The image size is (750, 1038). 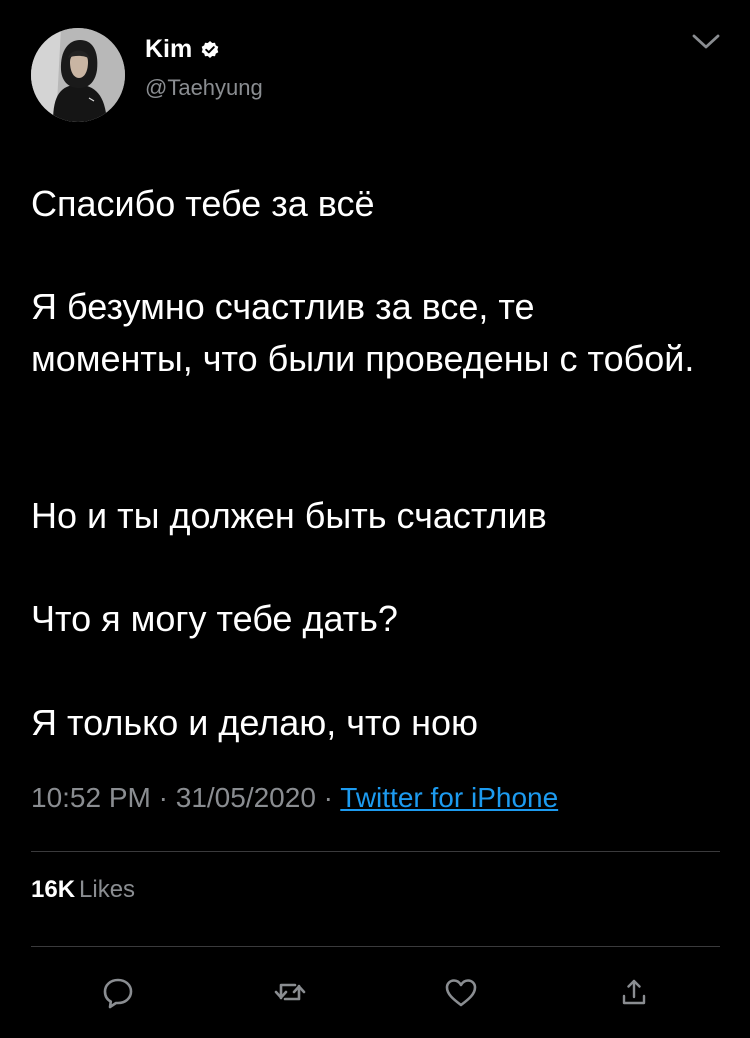 What do you see at coordinates (375, 992) in the screenshot?
I see `tweet-actions` at bounding box center [375, 992].